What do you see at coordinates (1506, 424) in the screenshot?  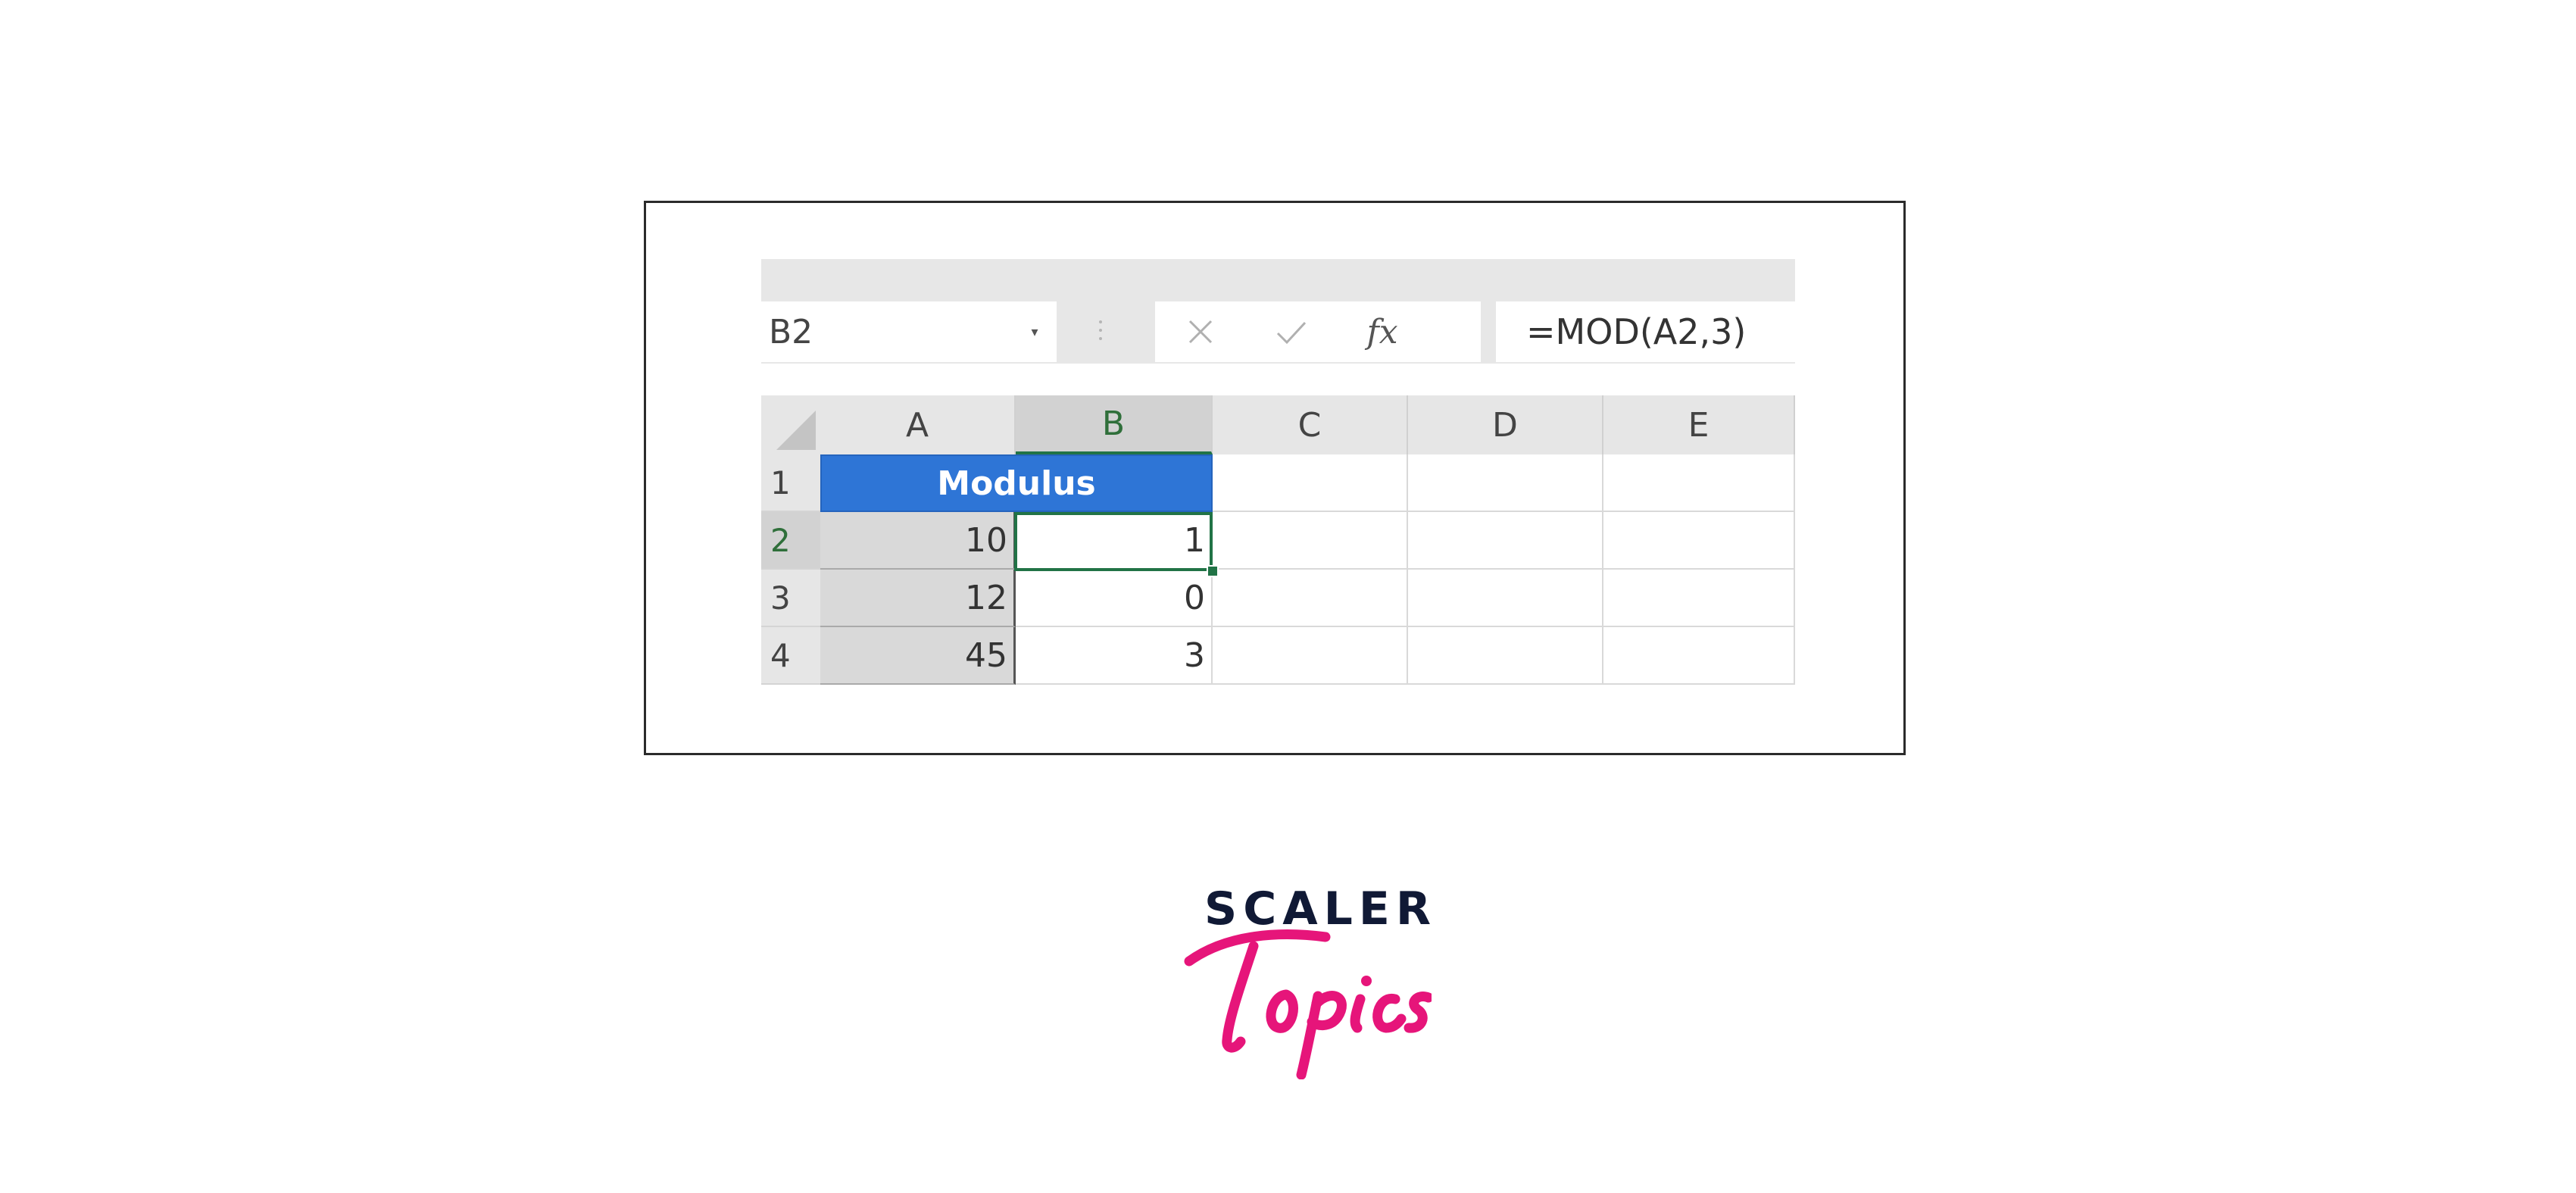 I see `column-header-d: D` at bounding box center [1506, 424].